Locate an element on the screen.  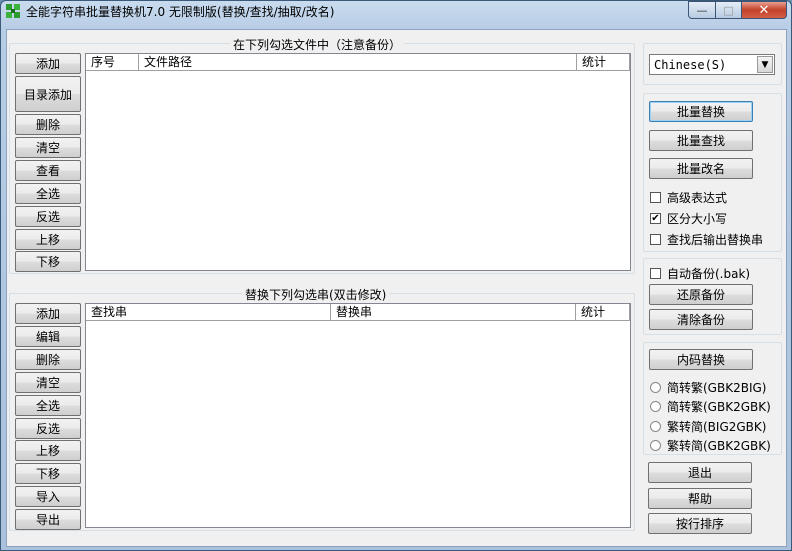
exit-button: 退出 is located at coordinates (700, 472).